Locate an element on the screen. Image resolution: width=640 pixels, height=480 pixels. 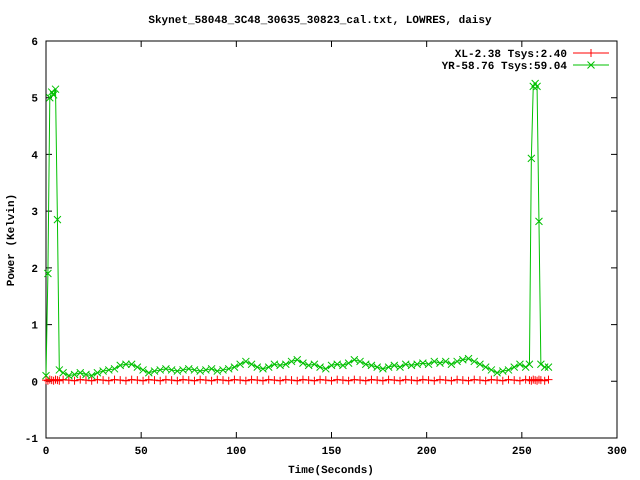
tick-label: 300 is located at coordinates (617, 452).